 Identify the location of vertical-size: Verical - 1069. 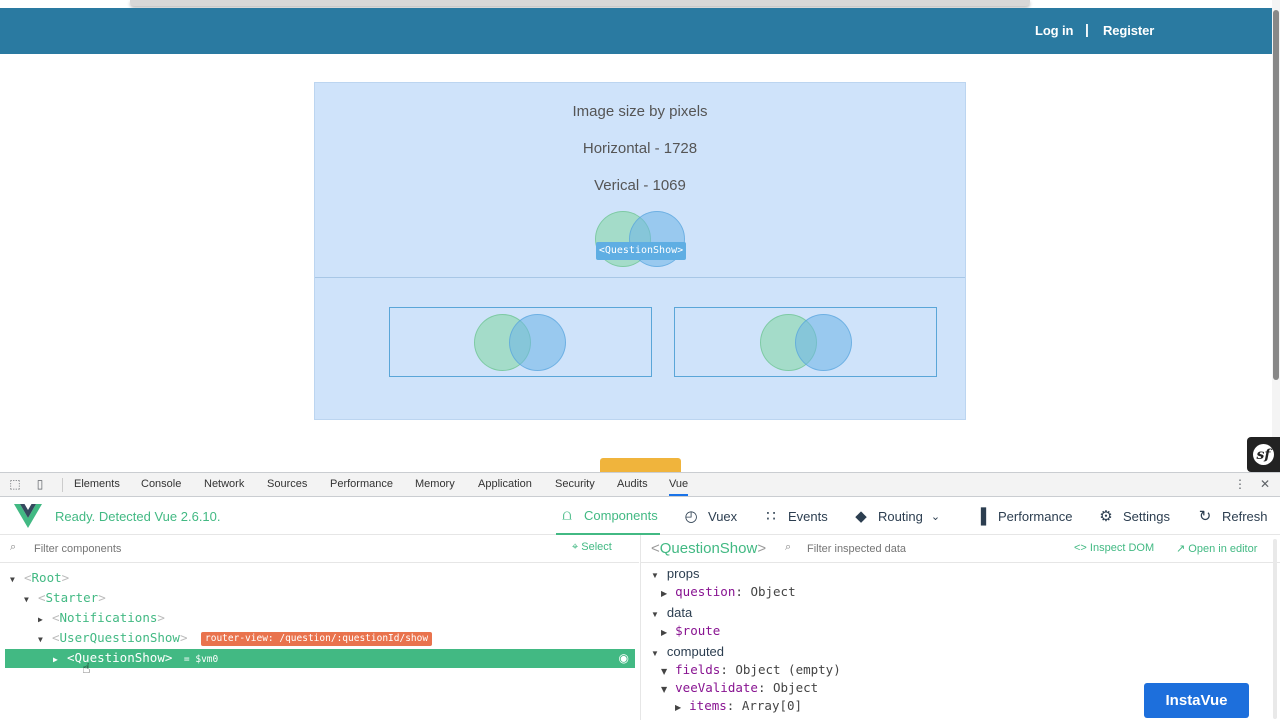
(640, 185).